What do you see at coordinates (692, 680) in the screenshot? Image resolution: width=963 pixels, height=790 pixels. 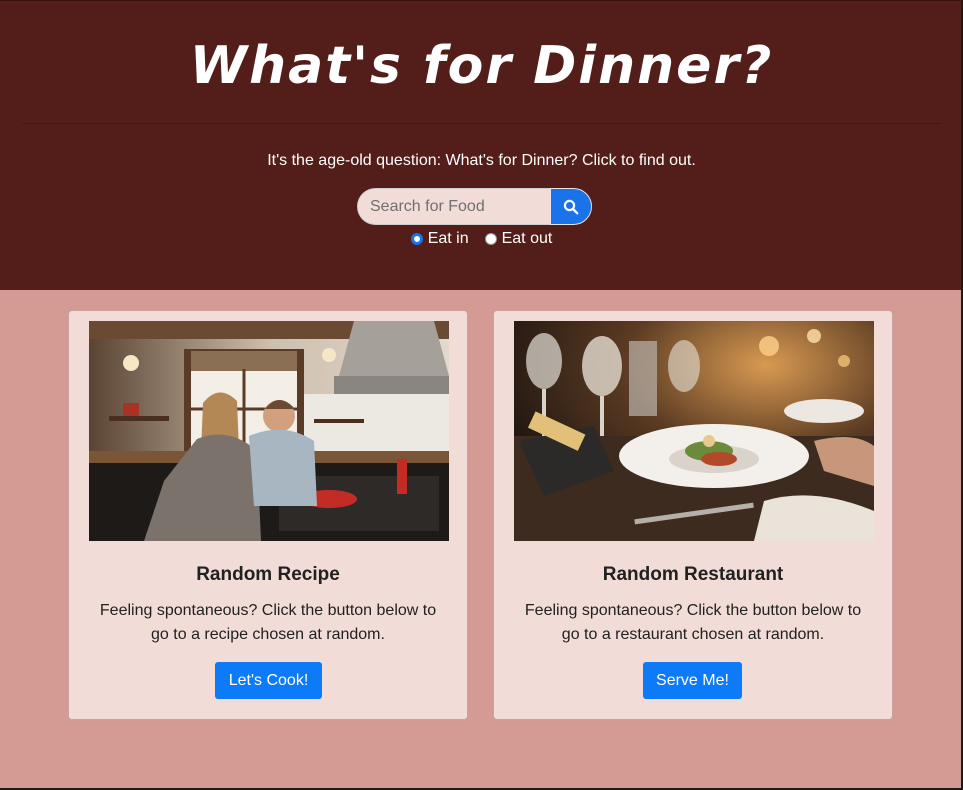 I see `serve-me-button: Serve Me!` at bounding box center [692, 680].